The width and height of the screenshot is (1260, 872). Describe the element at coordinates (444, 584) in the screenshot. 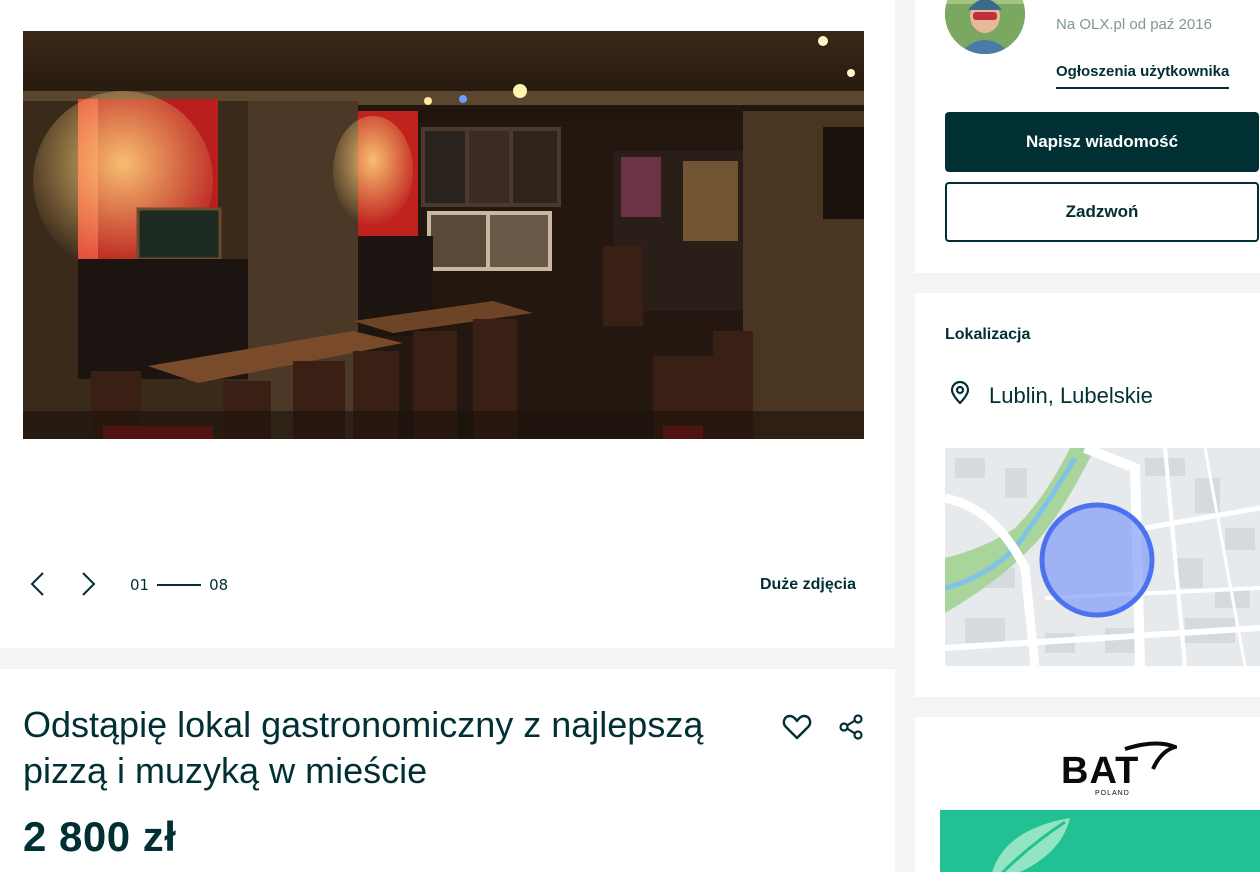

I see `gallery-navigation: 01 08 Duże zdjęcia` at that location.